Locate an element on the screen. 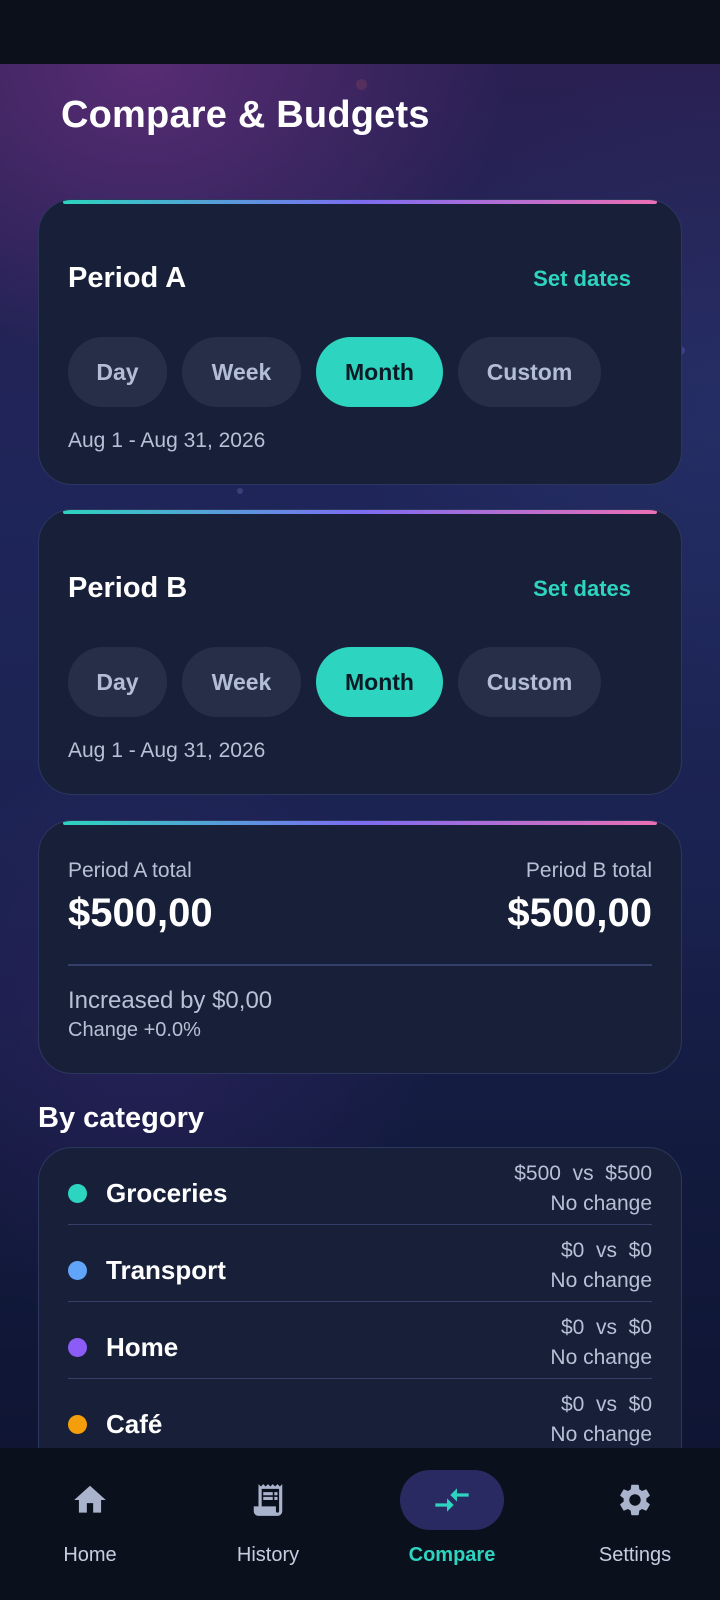 Image resolution: width=720 pixels, height=1600 pixels. compare-arrows-icon is located at coordinates (452, 1500).